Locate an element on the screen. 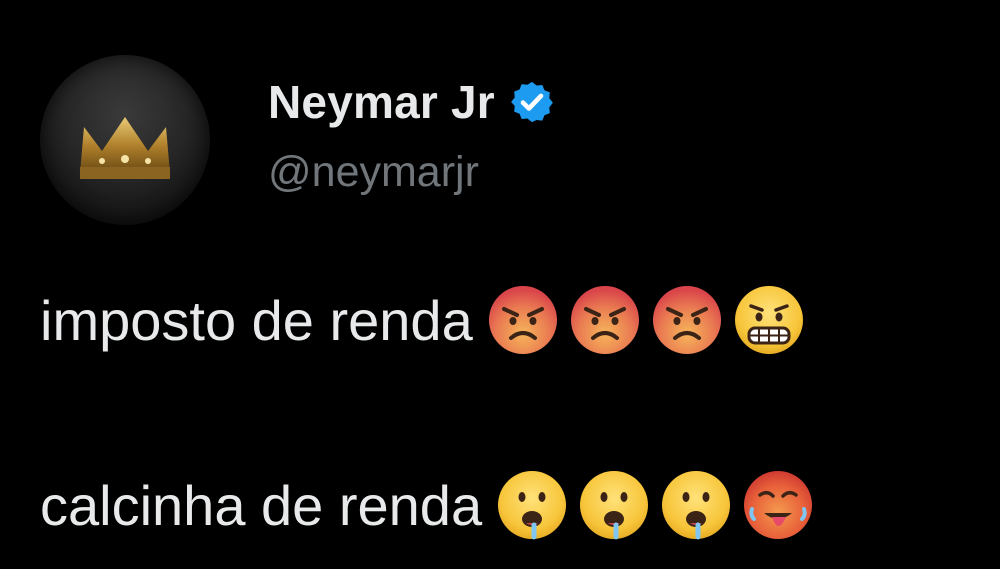 The width and height of the screenshot is (1000, 569). crown-icon is located at coordinates (125, 148).